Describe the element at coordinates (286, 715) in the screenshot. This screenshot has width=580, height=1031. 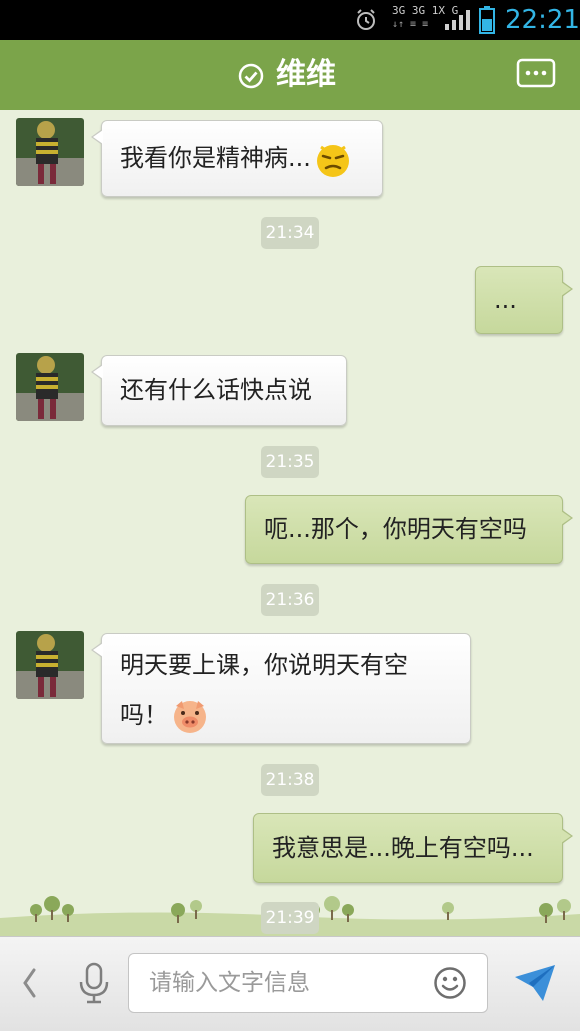
I see `message-text-line-2: 吗！` at that location.